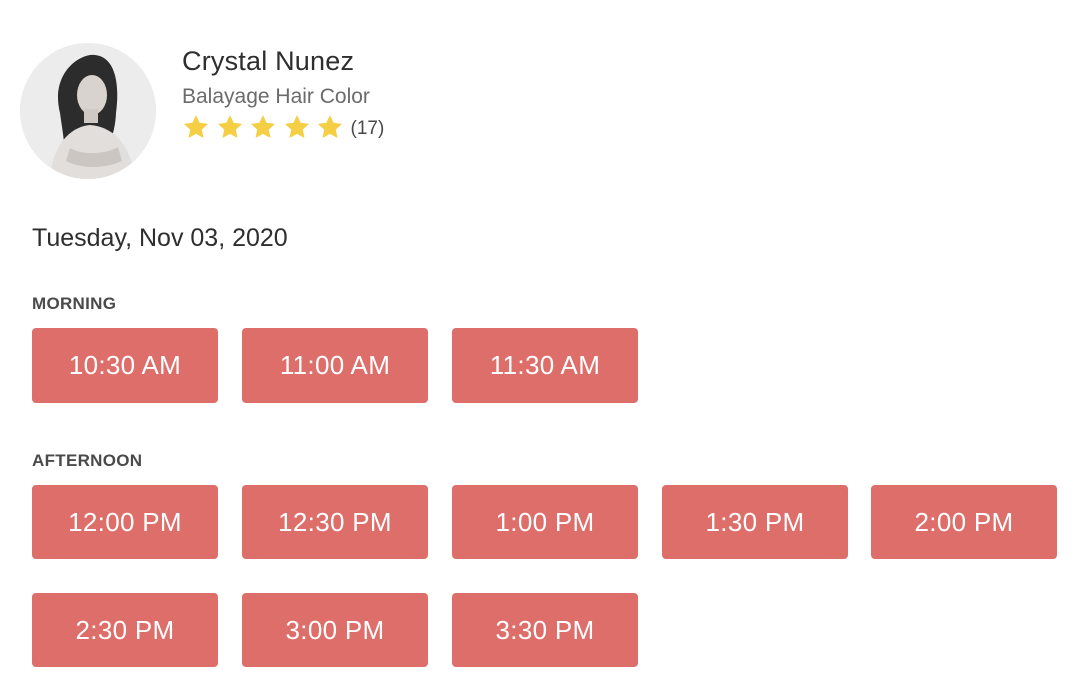  I want to click on time-slot-button: 3:30 PM, so click(545, 630).